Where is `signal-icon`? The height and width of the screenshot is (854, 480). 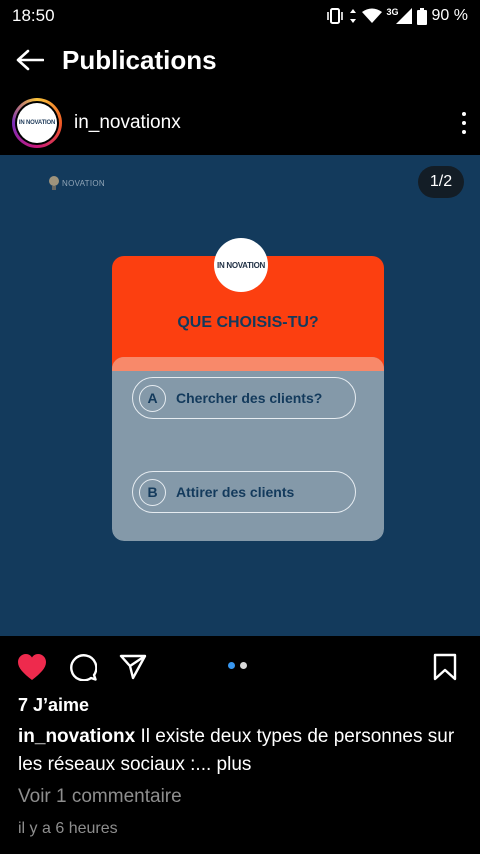
signal-icon is located at coordinates (403, 16).